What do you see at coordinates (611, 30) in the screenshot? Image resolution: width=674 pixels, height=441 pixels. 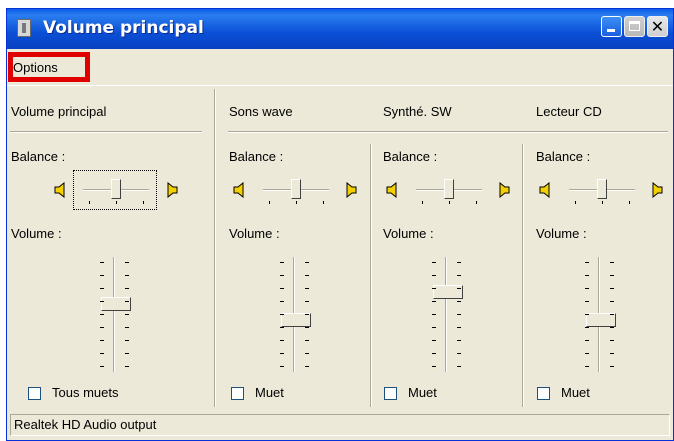 I see `minimize-icon` at bounding box center [611, 30].